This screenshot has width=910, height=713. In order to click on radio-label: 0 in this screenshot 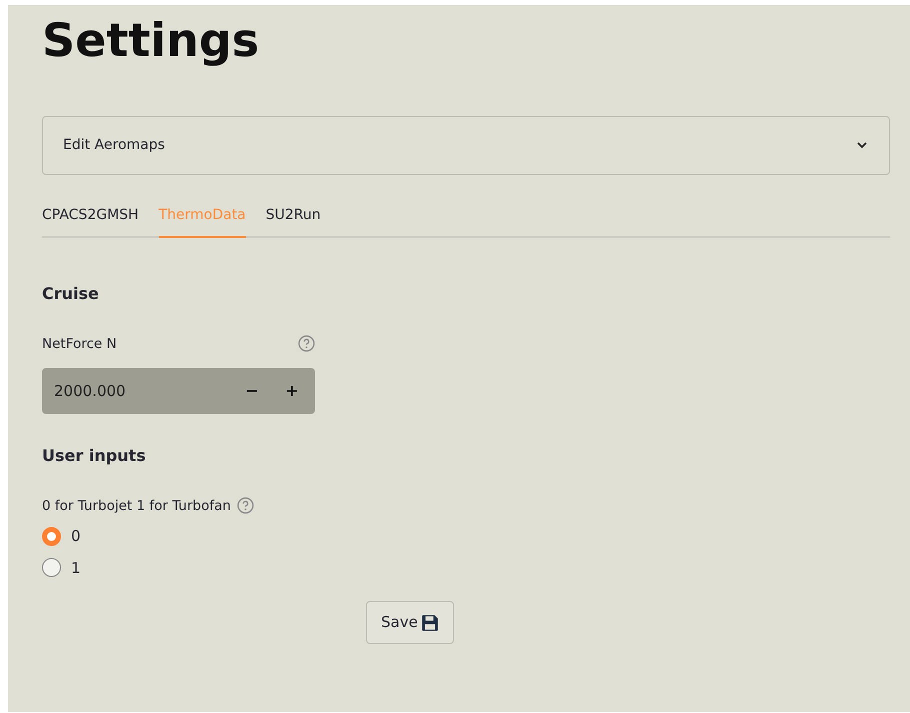, I will do `click(76, 537)`.